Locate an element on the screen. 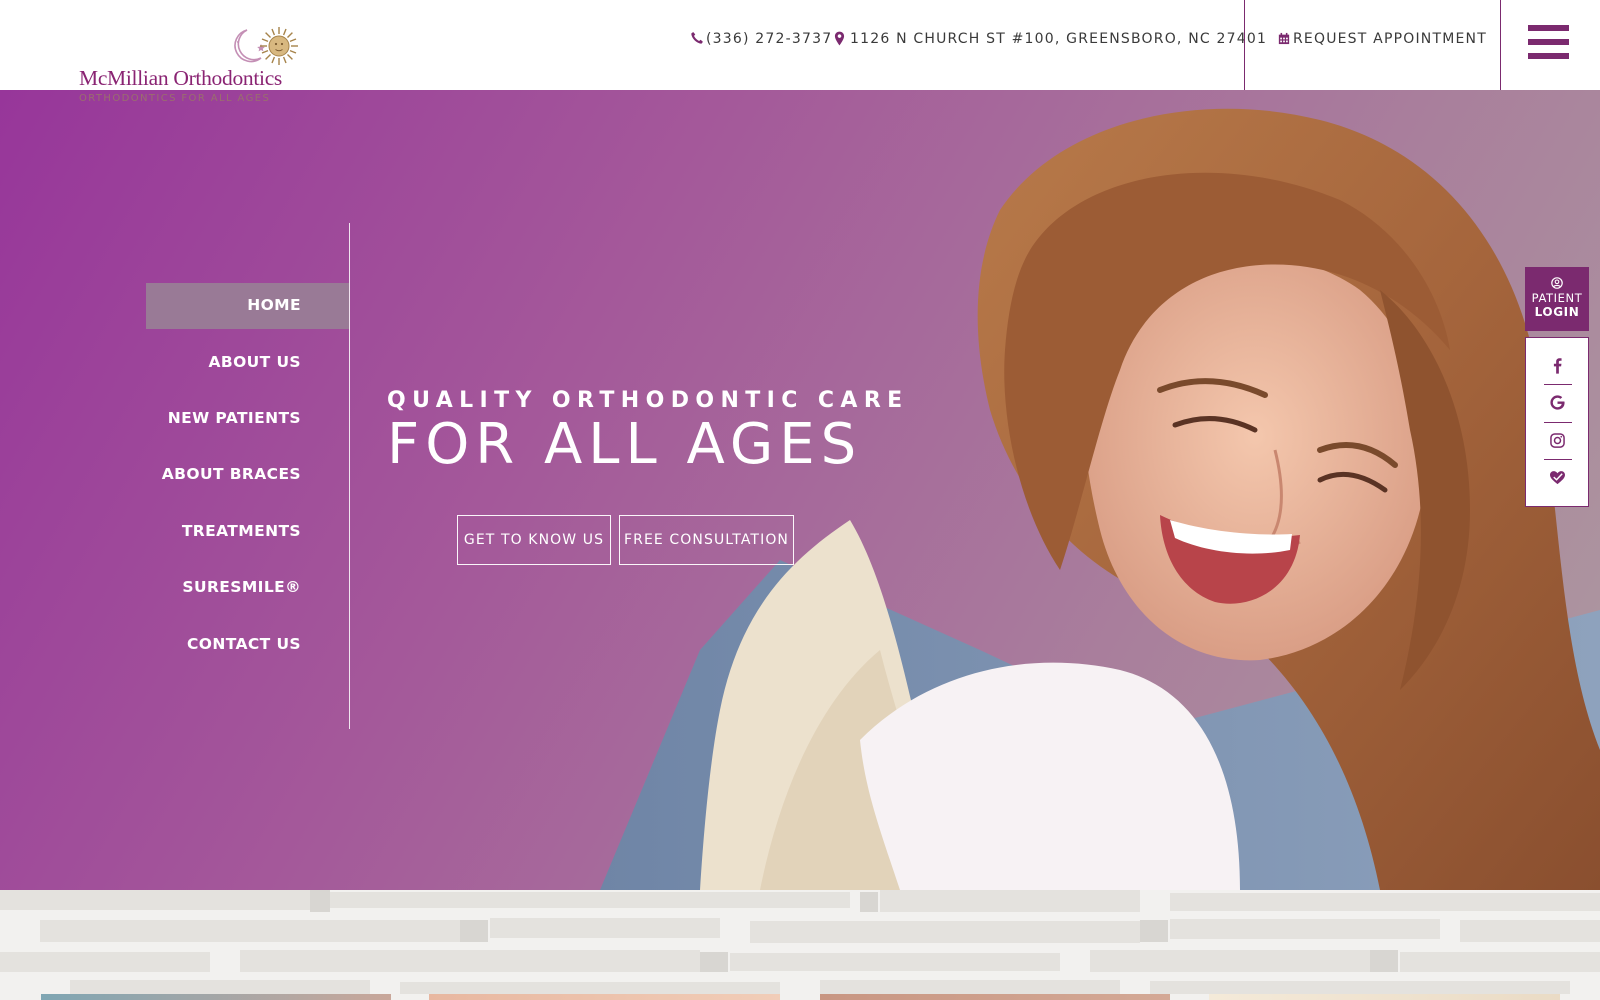 This screenshot has height=1000, width=1600. phone-link: (336) 272-3737 is located at coordinates (761, 39).